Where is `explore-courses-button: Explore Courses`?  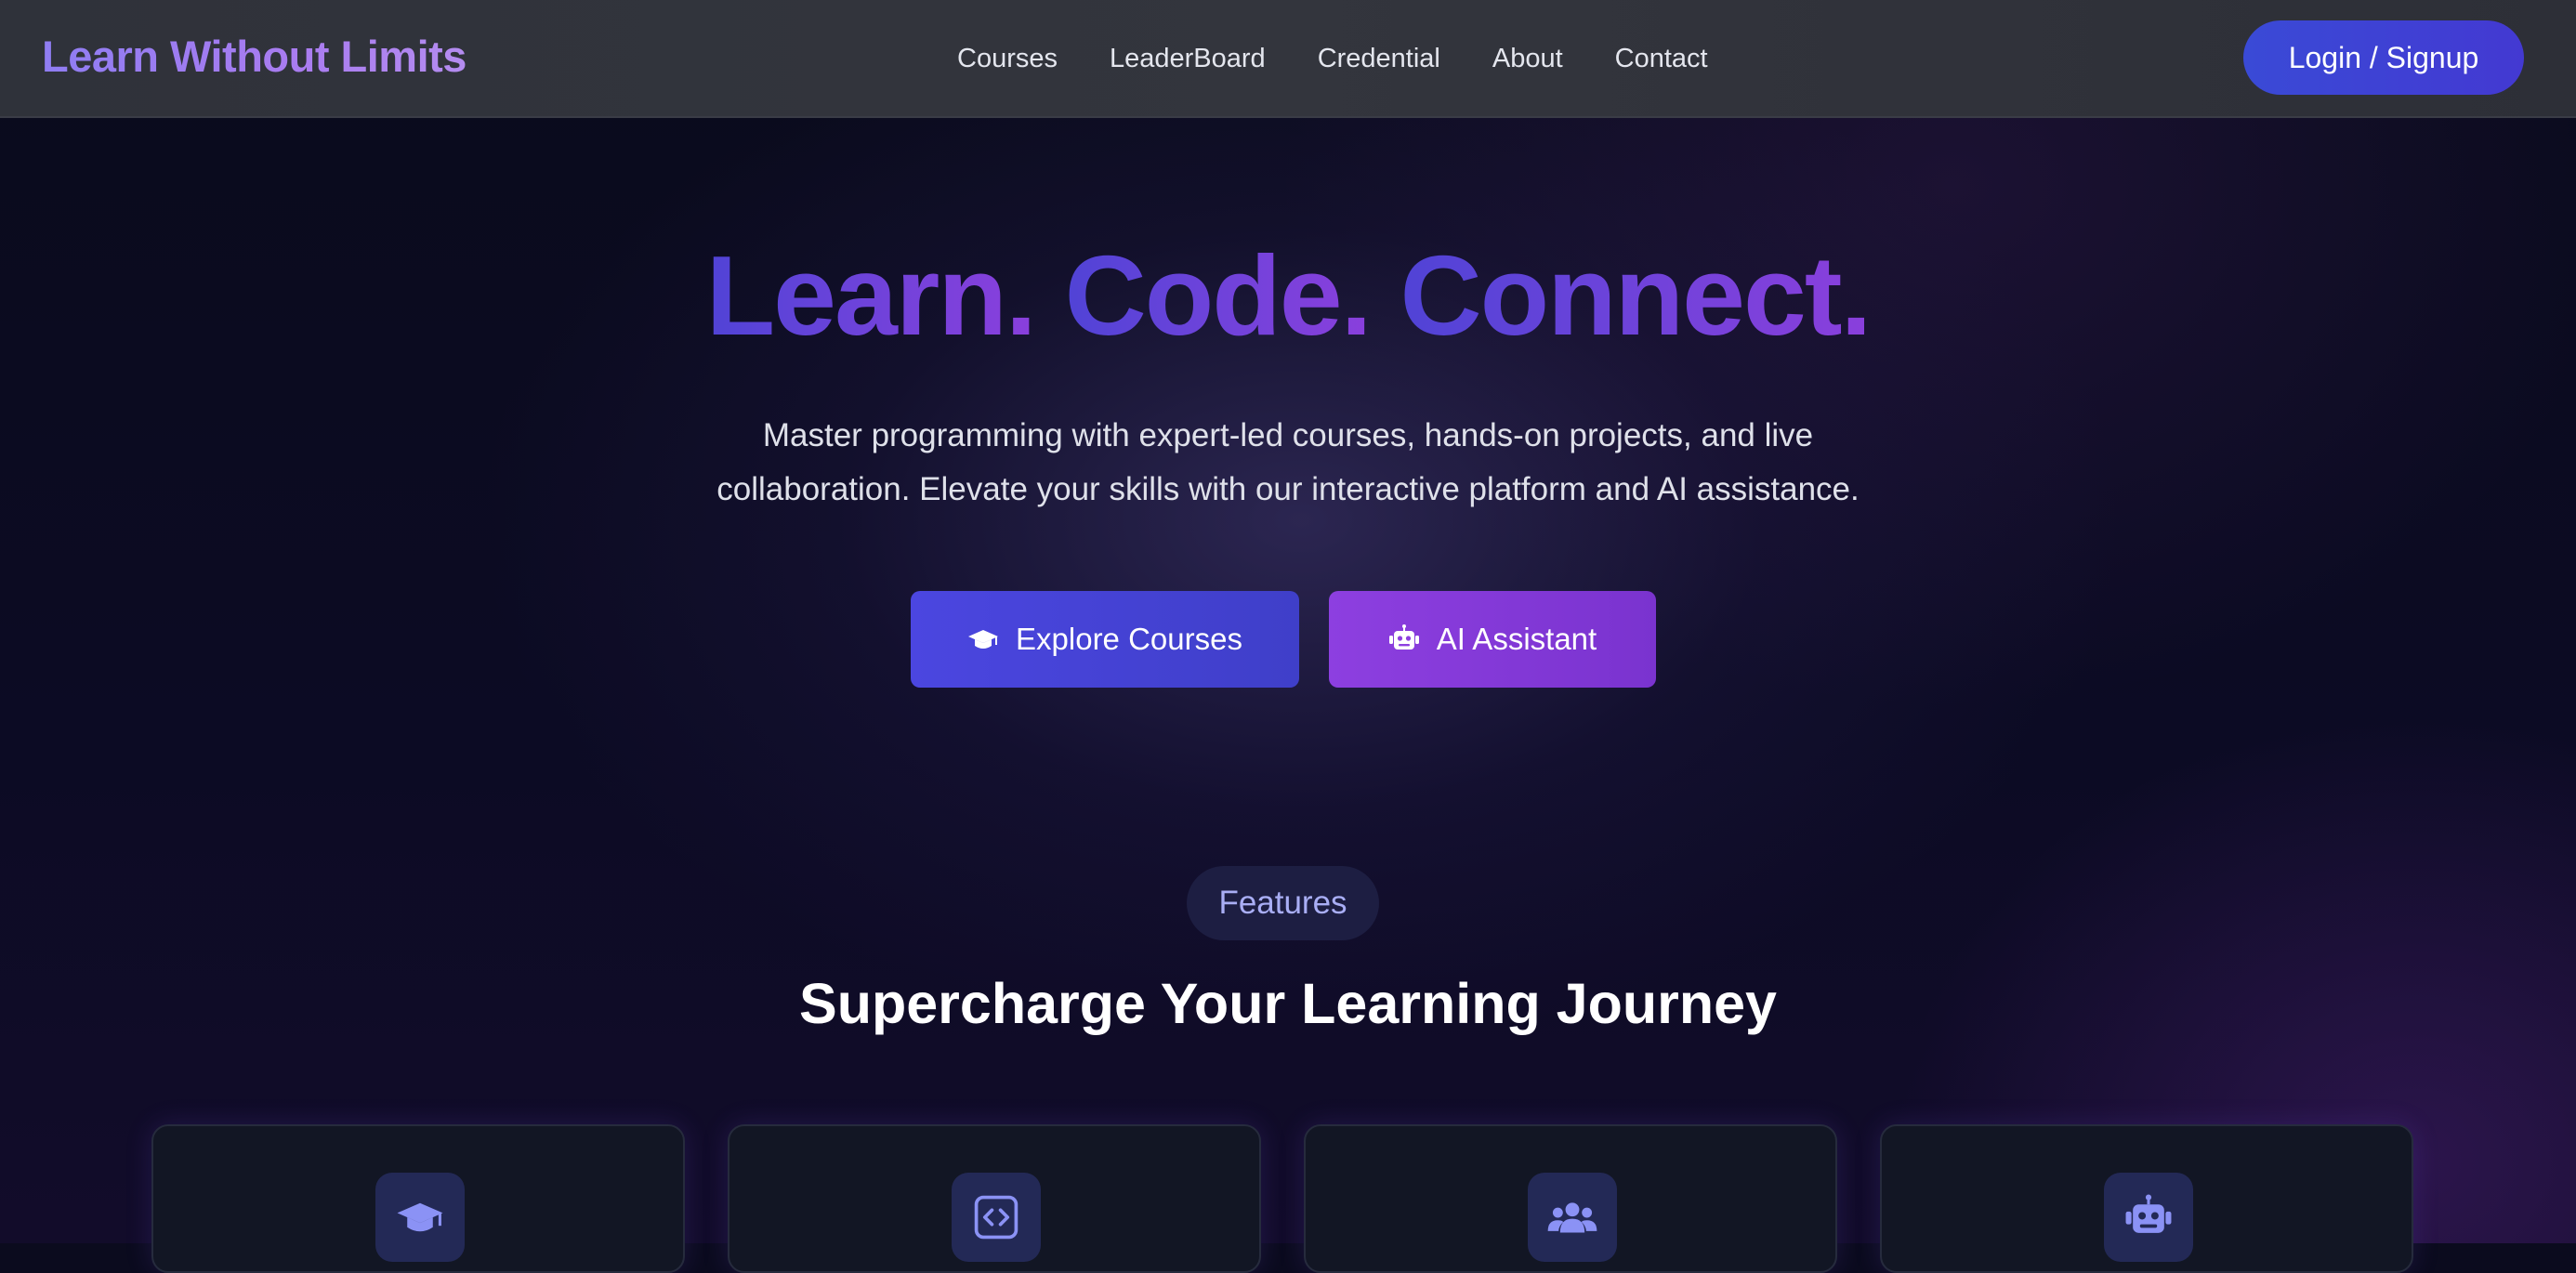
explore-courses-button: Explore Courses is located at coordinates (1105, 639).